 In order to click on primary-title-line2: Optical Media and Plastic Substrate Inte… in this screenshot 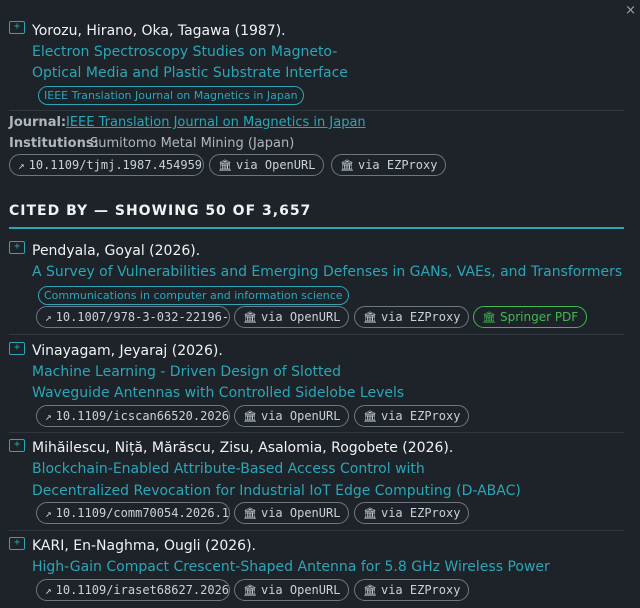, I will do `click(190, 73)`.